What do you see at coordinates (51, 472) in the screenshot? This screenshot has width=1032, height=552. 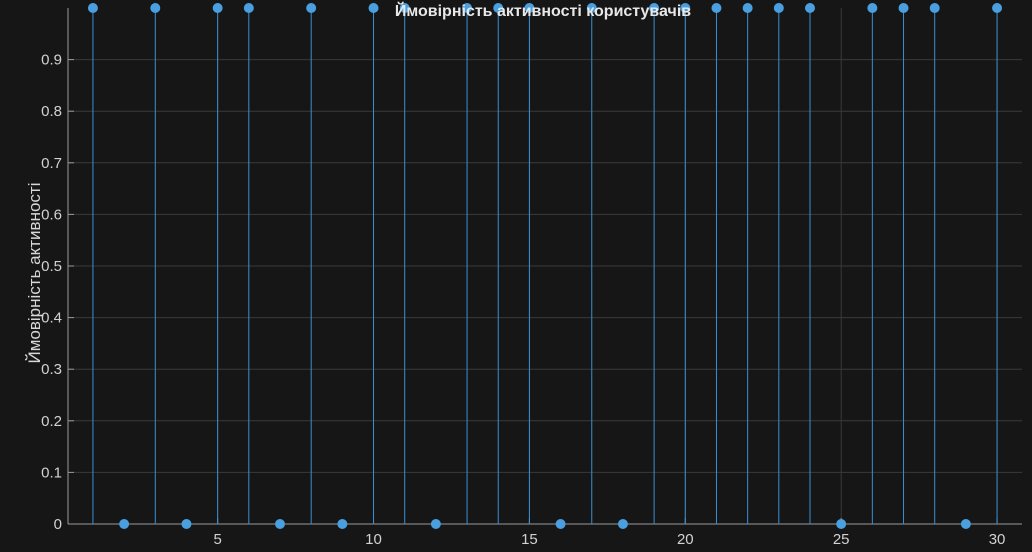 I see `y-tick-label: 0.1` at bounding box center [51, 472].